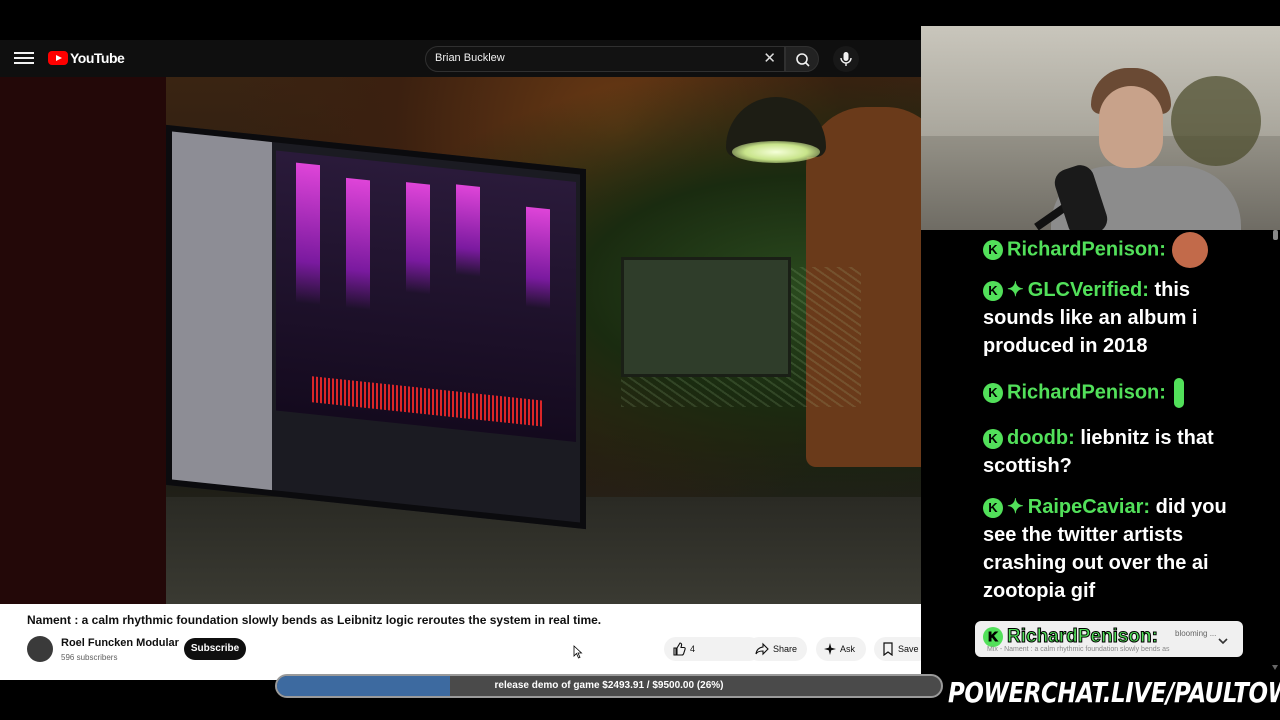 The height and width of the screenshot is (720, 1280). I want to click on youtube-masthead: YouTube Brian Bucklew ✕, so click(460, 58).